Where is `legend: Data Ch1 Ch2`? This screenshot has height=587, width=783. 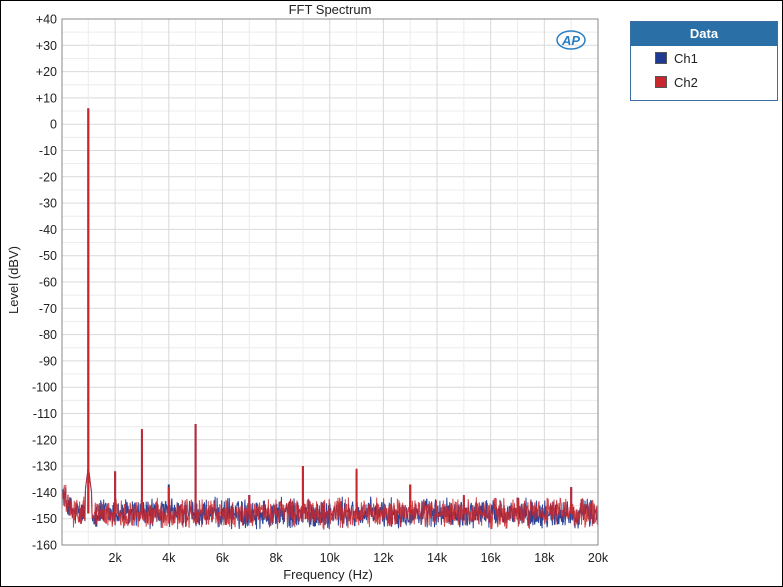 legend: Data Ch1 Ch2 is located at coordinates (704, 61).